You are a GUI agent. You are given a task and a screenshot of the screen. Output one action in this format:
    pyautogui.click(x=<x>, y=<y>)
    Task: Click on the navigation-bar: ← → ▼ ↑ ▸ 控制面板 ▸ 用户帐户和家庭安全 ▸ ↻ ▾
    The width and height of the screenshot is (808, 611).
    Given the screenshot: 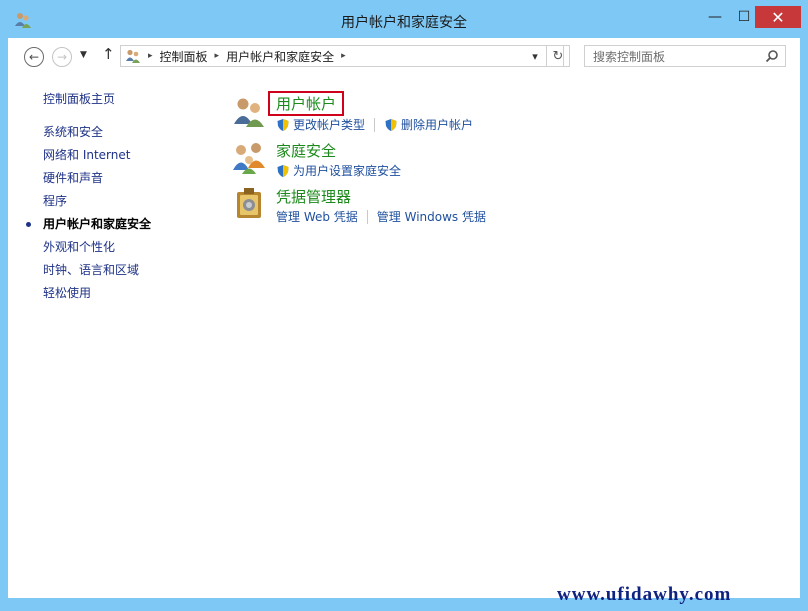 What is the action you would take?
    pyautogui.click(x=404, y=57)
    